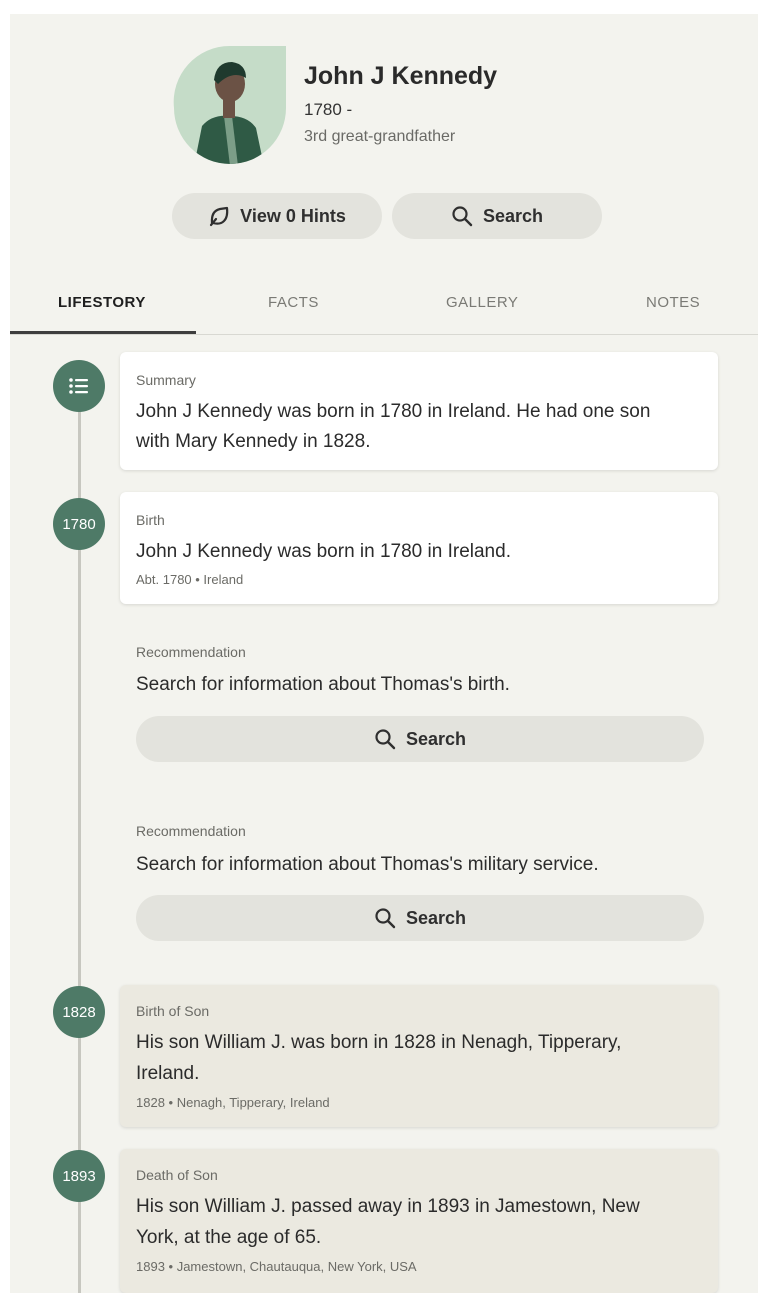 This screenshot has width=760, height=1293. I want to click on son-death-label: Death of Son, so click(177, 1175).